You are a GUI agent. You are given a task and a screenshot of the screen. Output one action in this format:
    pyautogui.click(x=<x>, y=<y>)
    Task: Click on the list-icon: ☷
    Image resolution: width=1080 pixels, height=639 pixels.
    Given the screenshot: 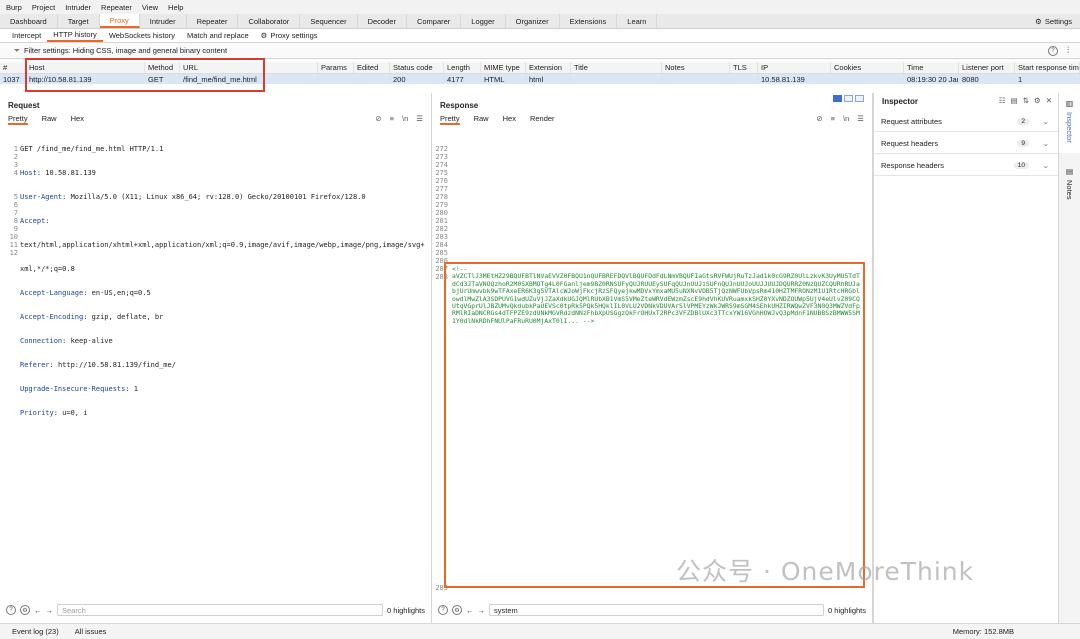 What is the action you would take?
    pyautogui.click(x=1002, y=100)
    